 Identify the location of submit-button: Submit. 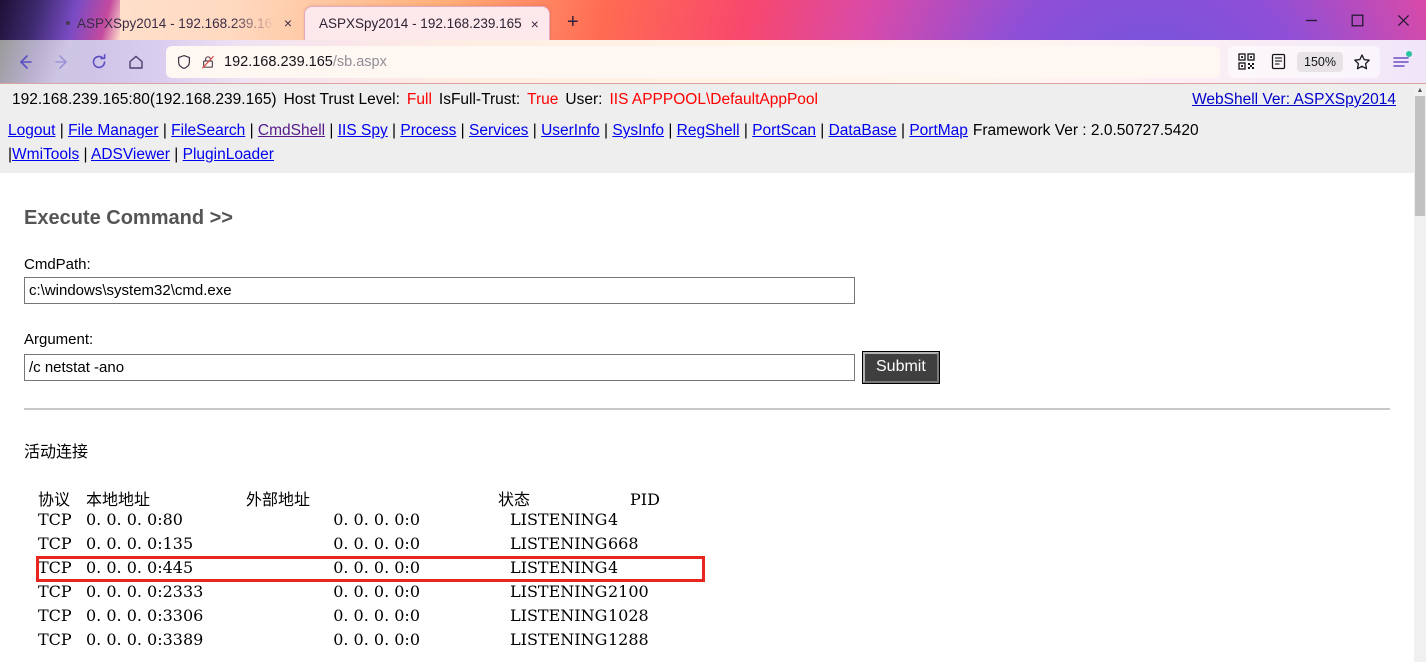
(901, 367).